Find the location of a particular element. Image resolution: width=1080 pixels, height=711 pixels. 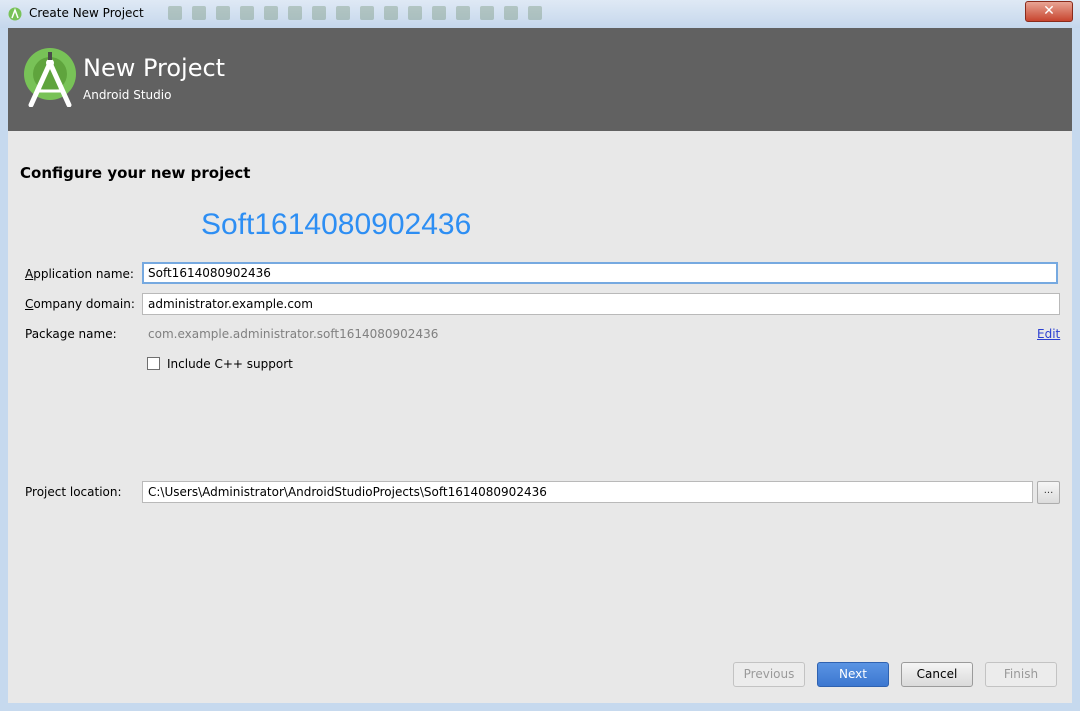

edit-package-link: Edit is located at coordinates (1048, 334).